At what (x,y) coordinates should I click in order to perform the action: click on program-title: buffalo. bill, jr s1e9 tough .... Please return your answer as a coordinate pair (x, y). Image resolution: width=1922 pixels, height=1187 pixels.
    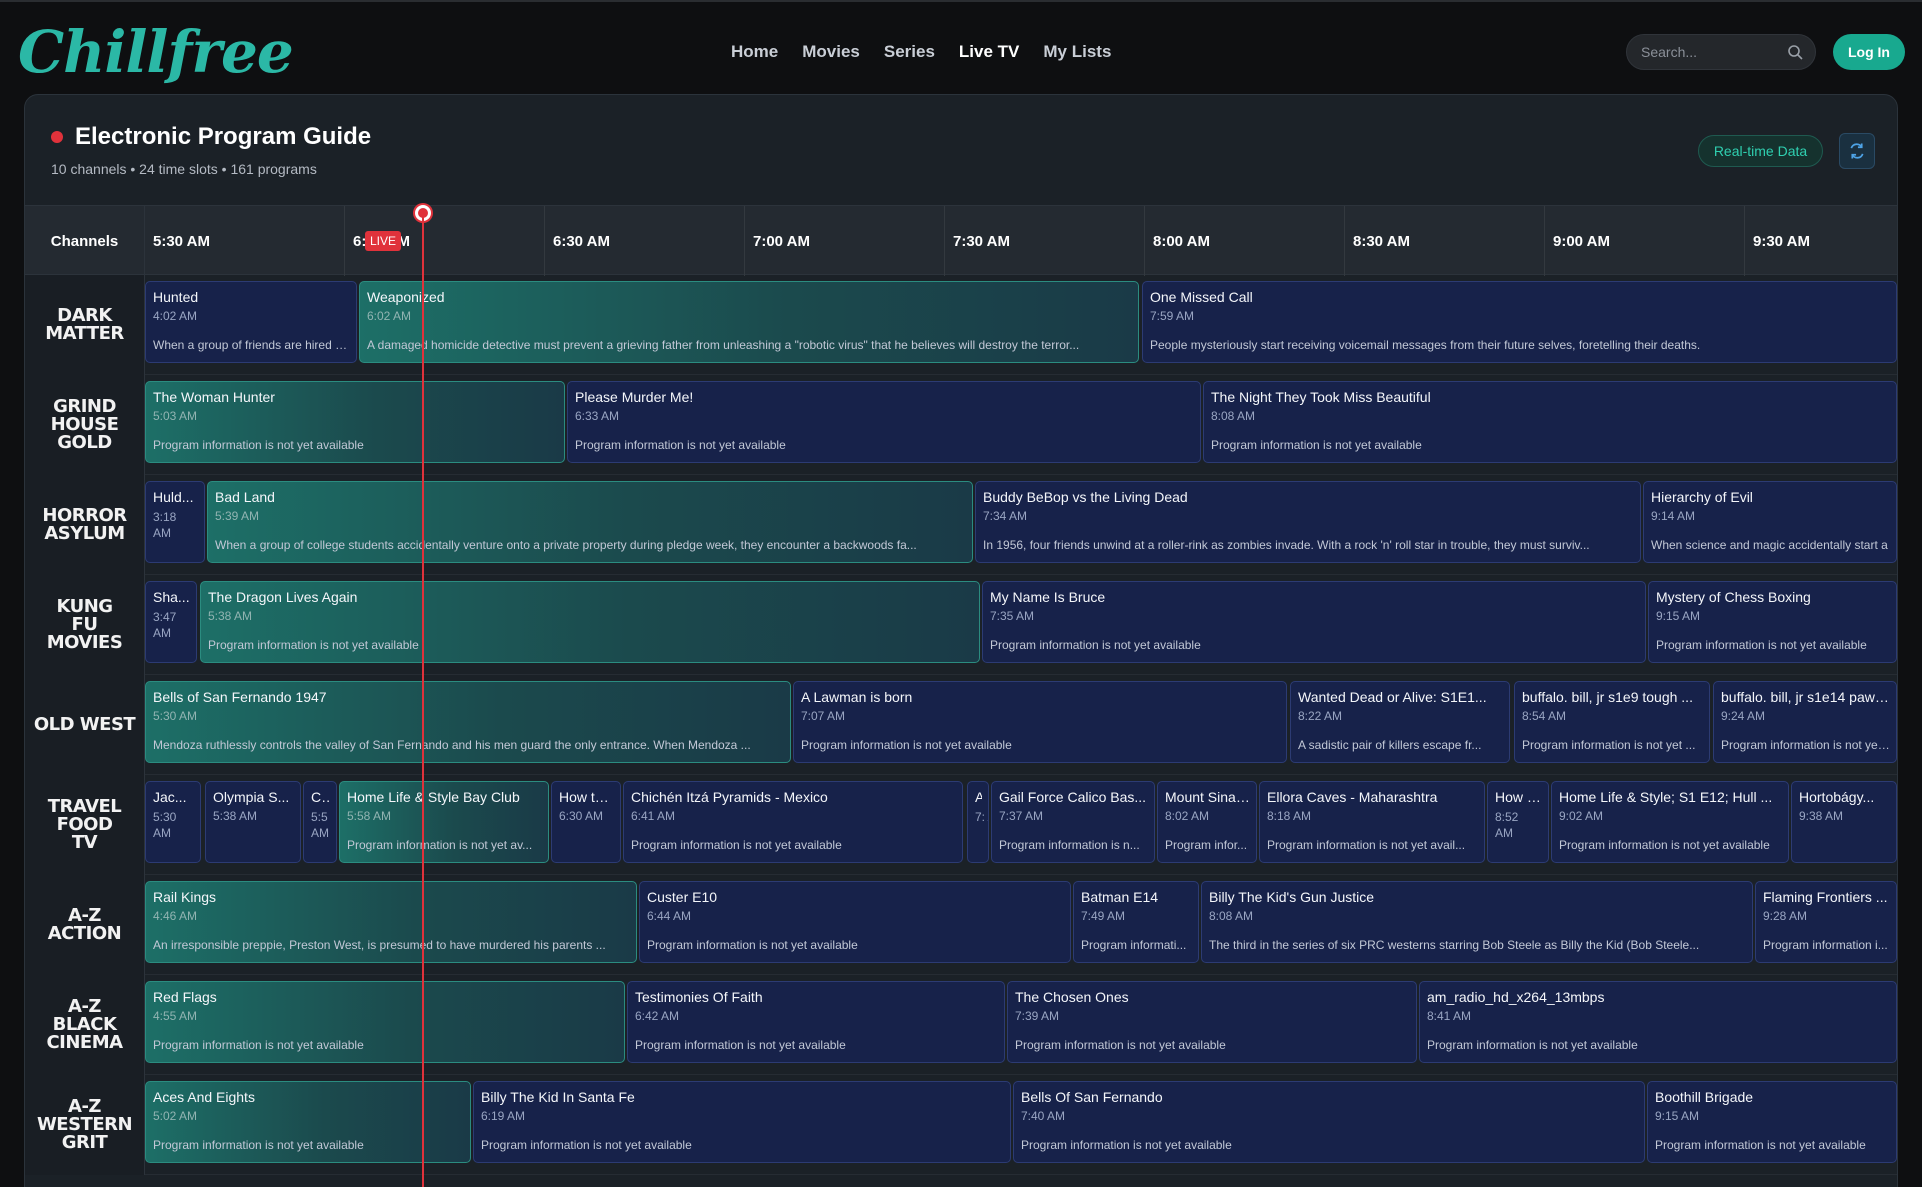
    Looking at the image, I should click on (1607, 697).